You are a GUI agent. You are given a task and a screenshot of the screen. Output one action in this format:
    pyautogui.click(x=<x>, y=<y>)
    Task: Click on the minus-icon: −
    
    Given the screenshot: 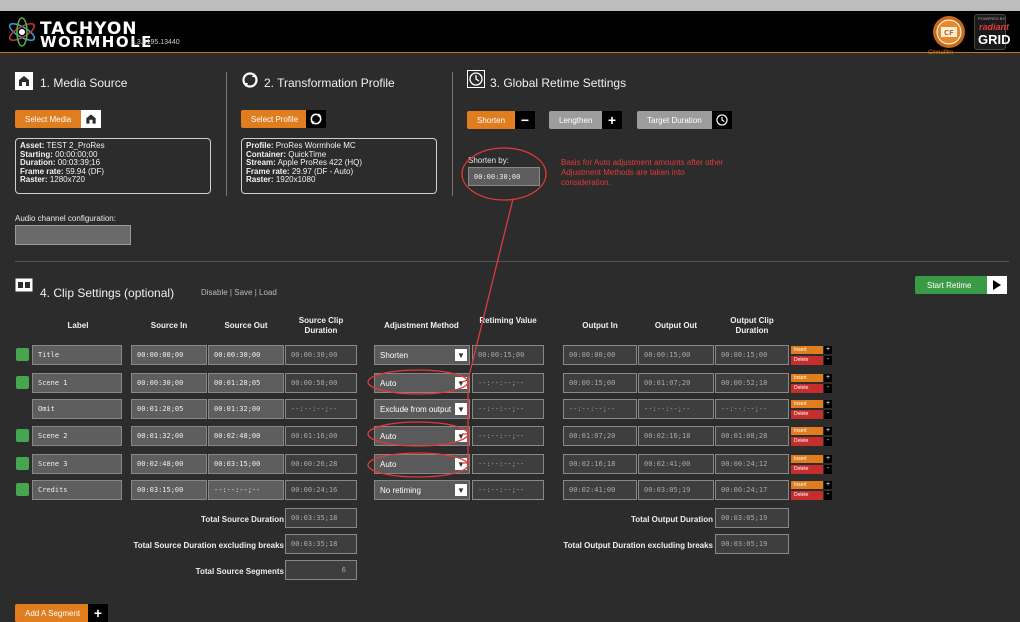 What is the action you would take?
    pyautogui.click(x=525, y=120)
    